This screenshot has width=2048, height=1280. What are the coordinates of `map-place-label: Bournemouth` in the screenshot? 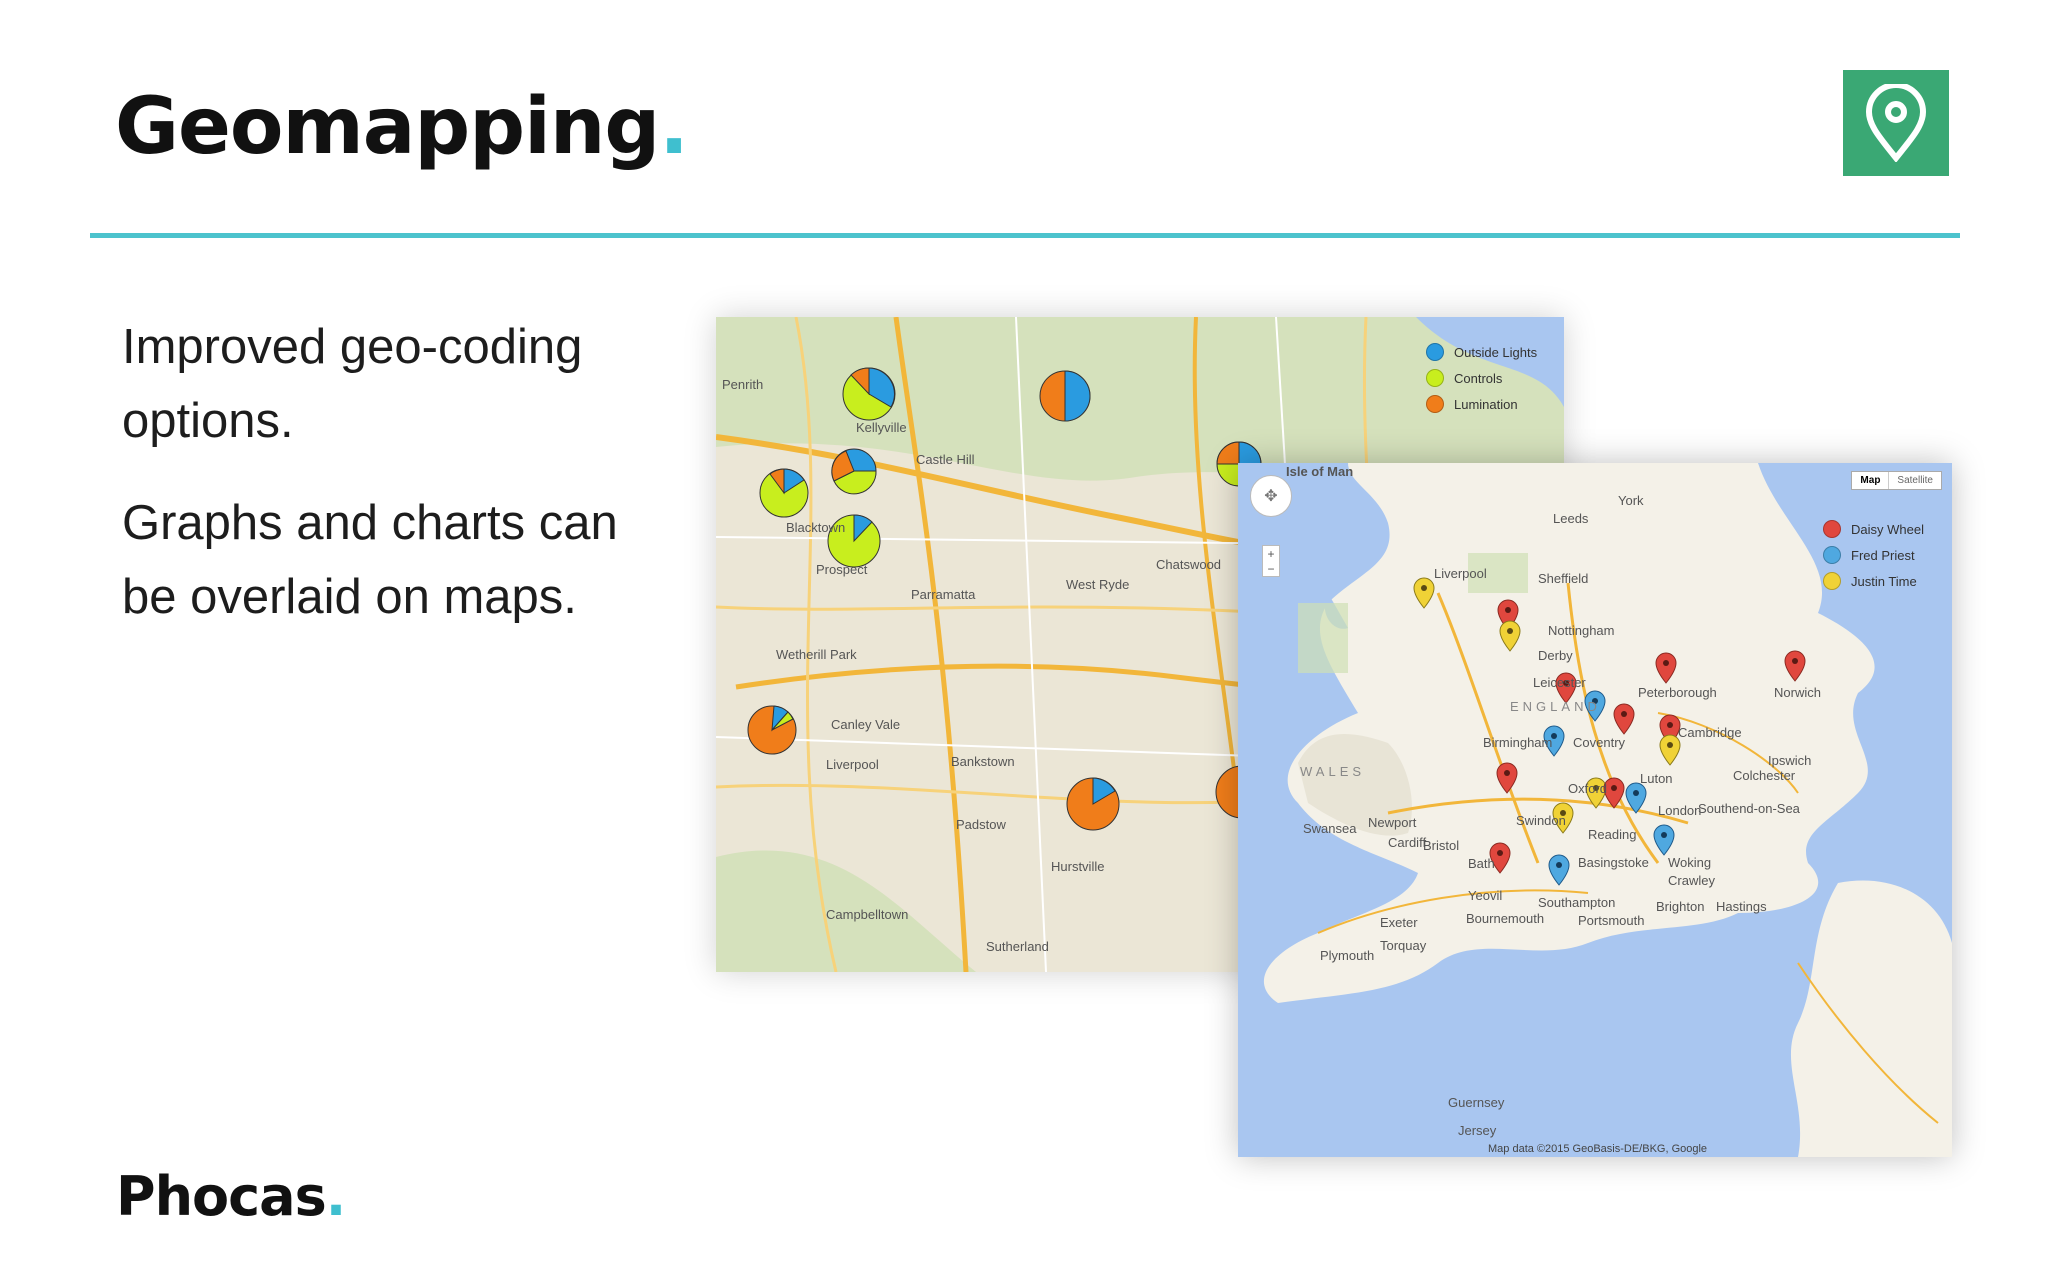 It's located at (1505, 918).